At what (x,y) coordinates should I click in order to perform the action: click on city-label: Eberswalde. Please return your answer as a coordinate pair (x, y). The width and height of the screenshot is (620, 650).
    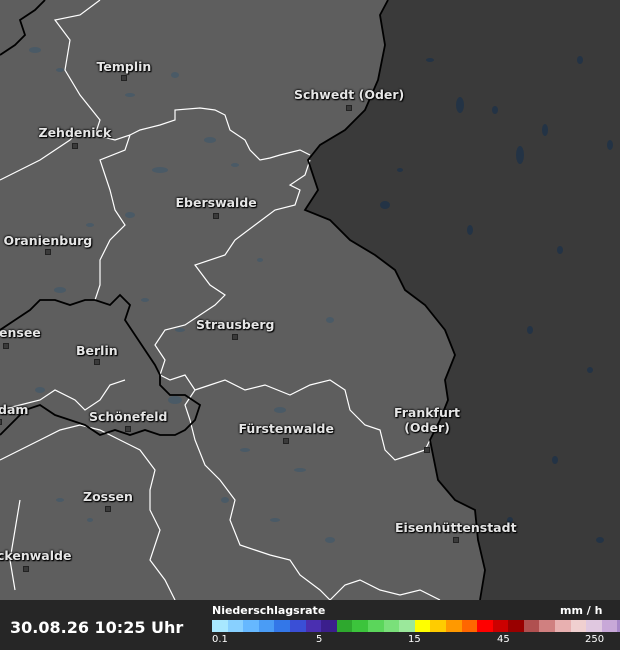
    Looking at the image, I should click on (216, 202).